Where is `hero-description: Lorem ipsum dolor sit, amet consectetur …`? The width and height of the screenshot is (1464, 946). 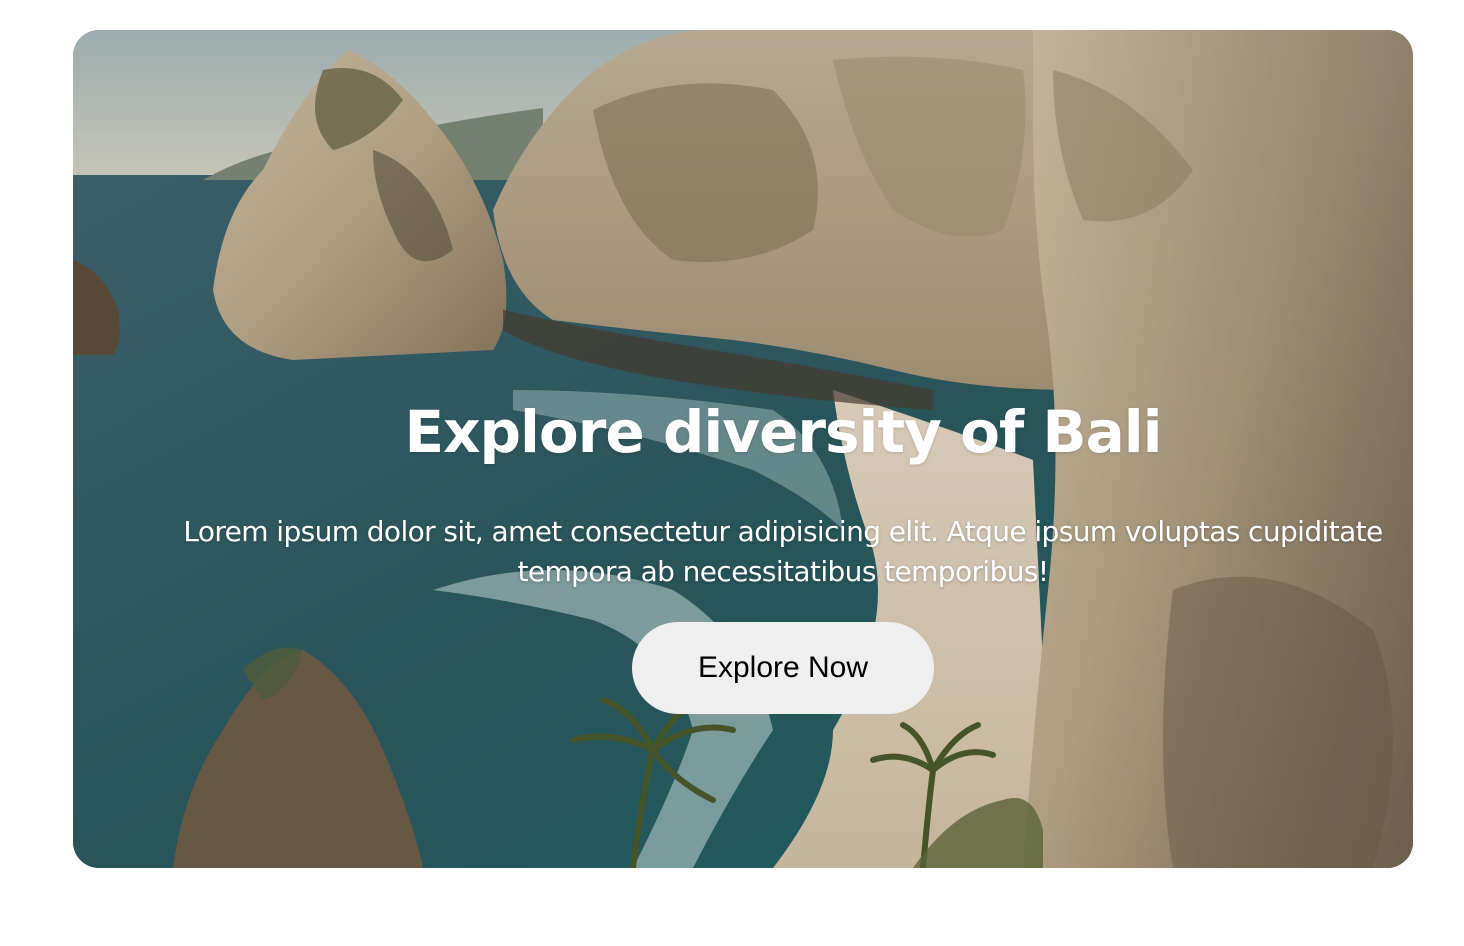
hero-description: Lorem ipsum dolor sit, amet consectetur … is located at coordinates (783, 551).